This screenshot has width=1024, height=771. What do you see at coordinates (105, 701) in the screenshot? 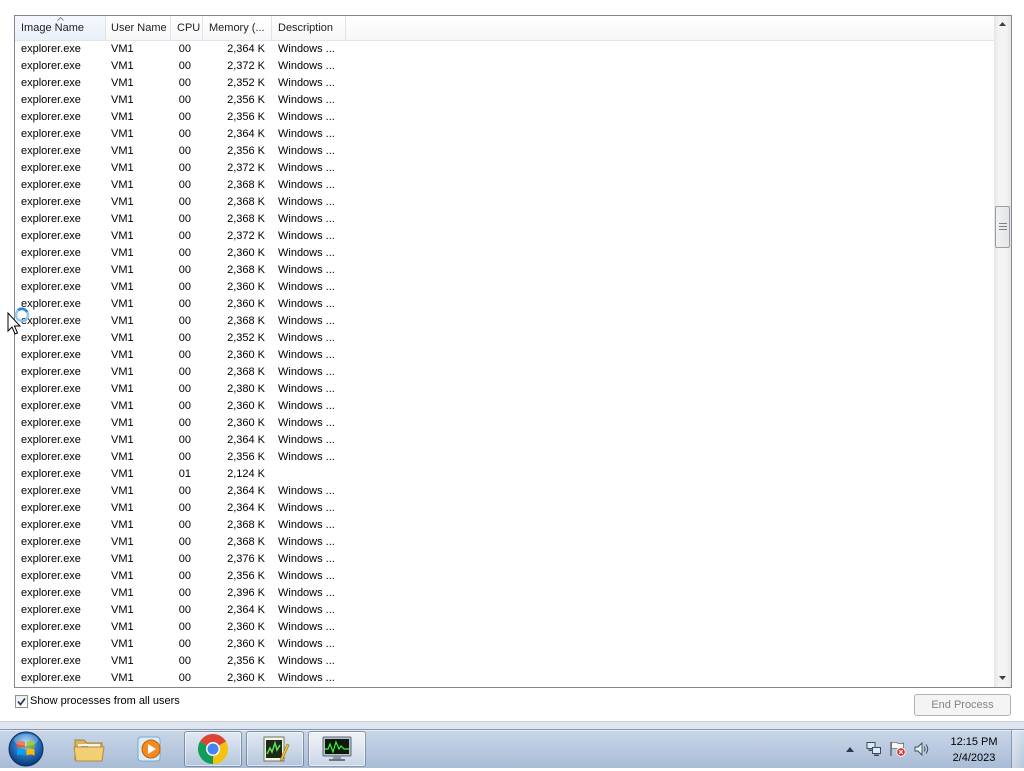
I see `show-all-users-label: Show processes from all users` at bounding box center [105, 701].